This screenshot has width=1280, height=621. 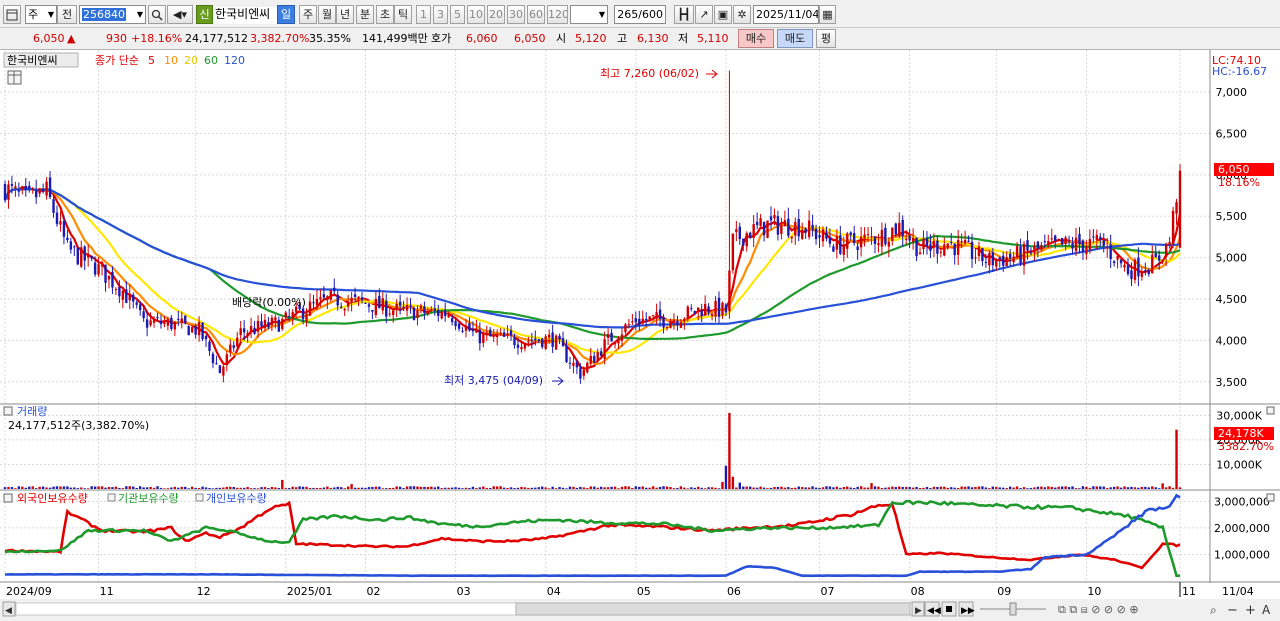 I want to click on draw-tool-icon: ↗, so click(x=704, y=14).